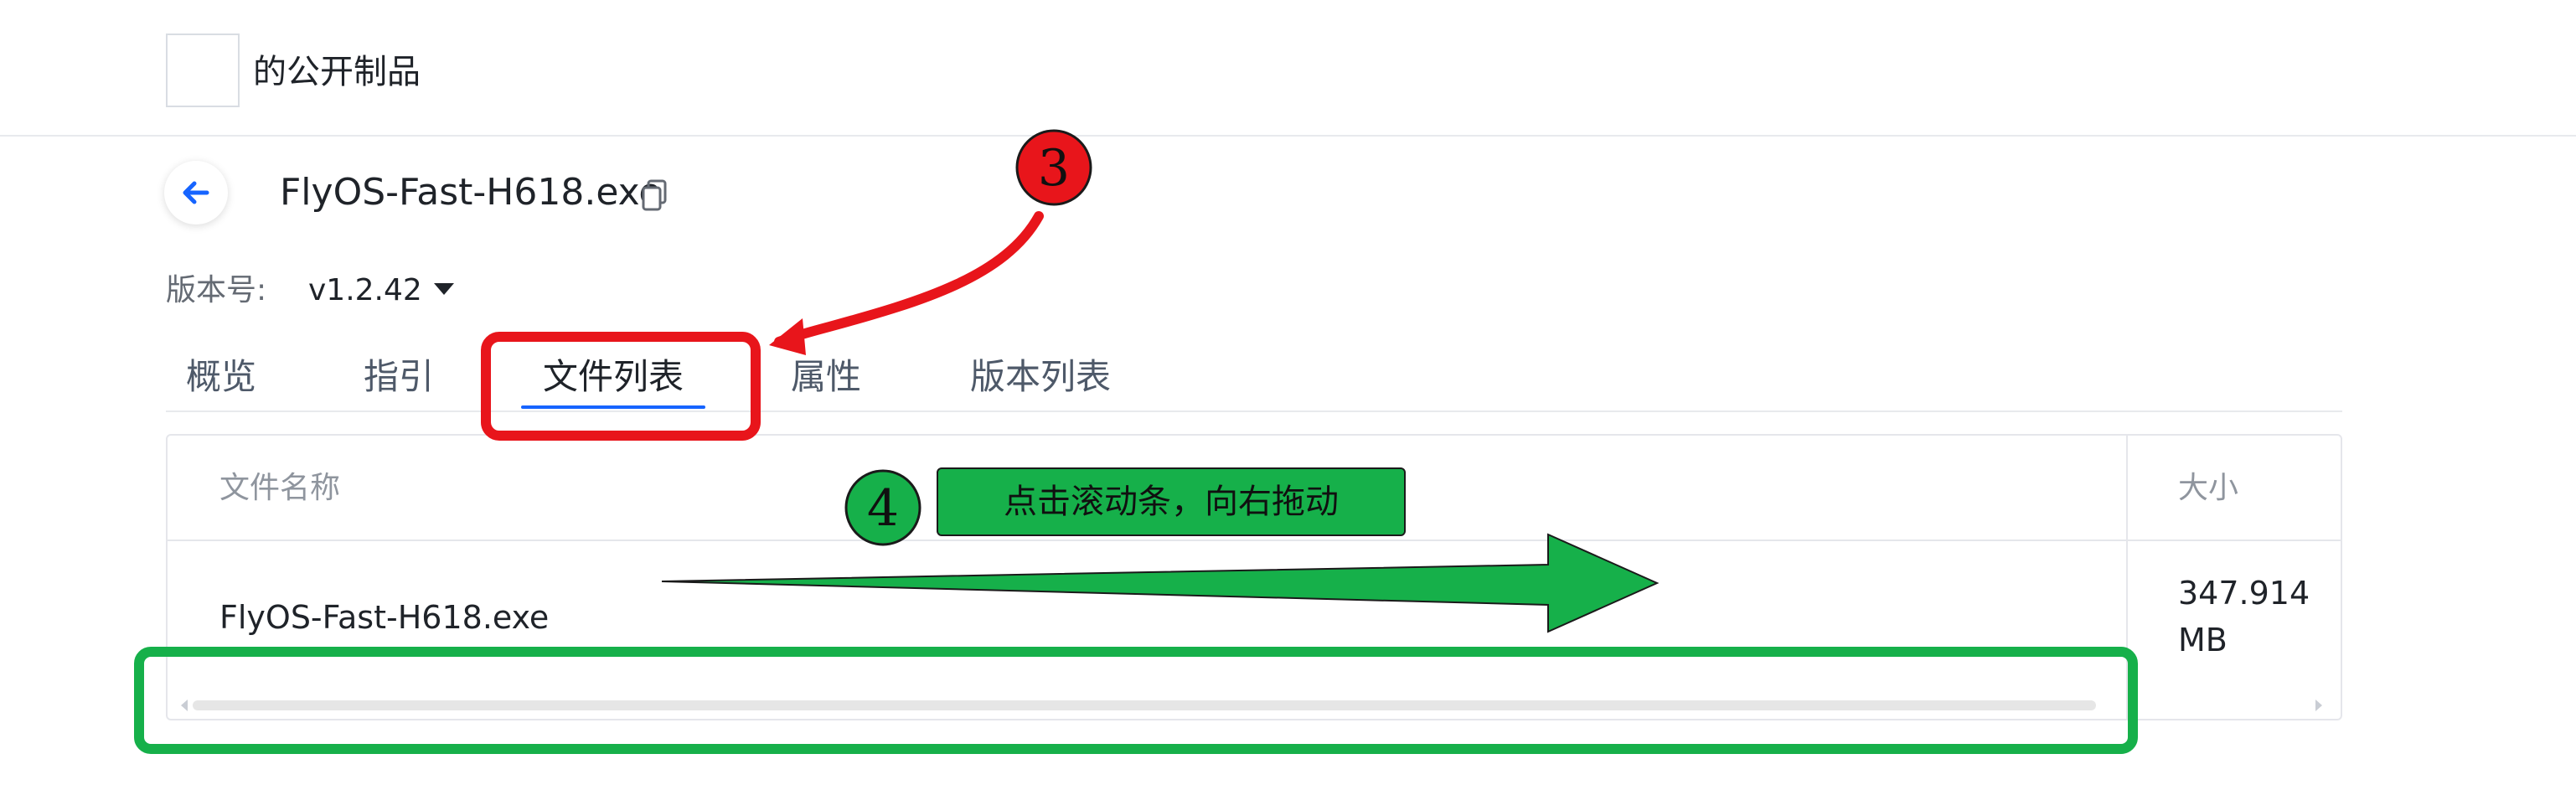 The height and width of the screenshot is (790, 2576). What do you see at coordinates (2127, 577) in the screenshot?
I see `column-separator` at bounding box center [2127, 577].